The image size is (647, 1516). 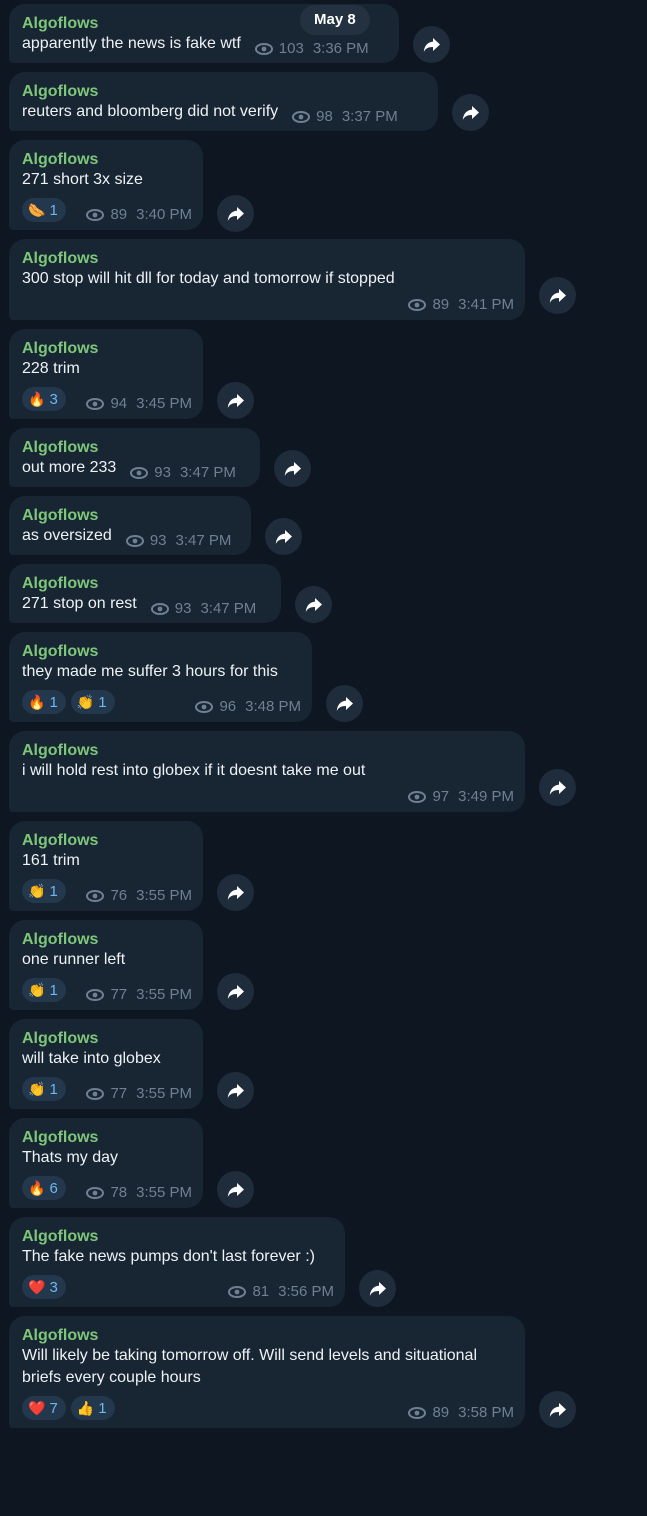 I want to click on view-count: 77, so click(x=119, y=994).